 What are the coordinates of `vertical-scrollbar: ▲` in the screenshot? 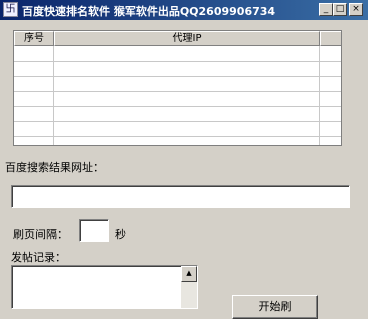 It's located at (189, 287).